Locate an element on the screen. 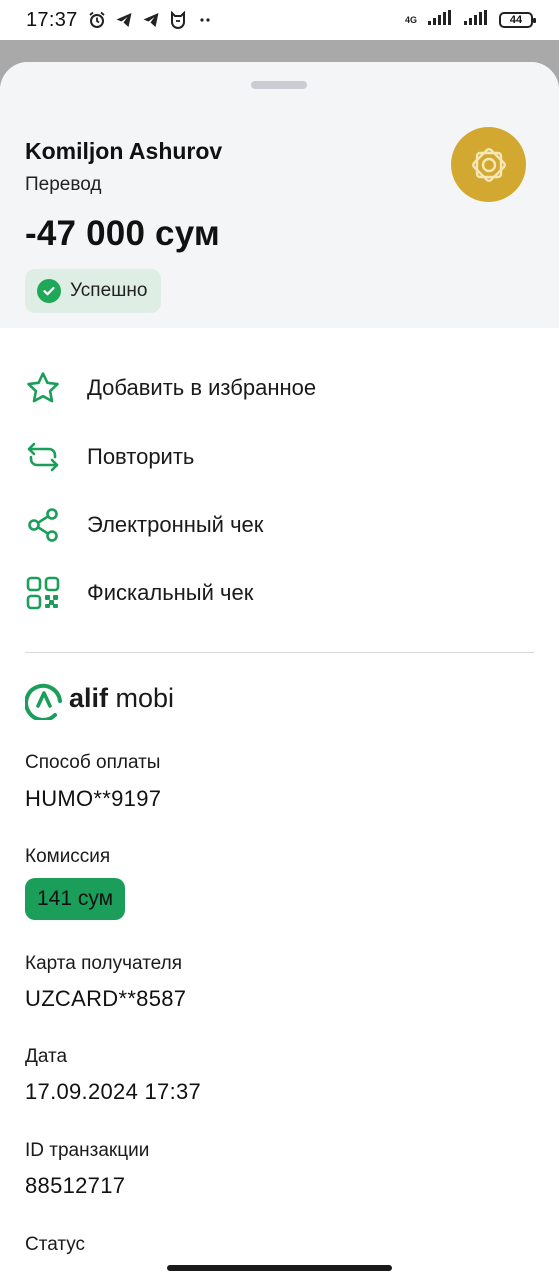 This screenshot has width=559, height=1280. recipient-card-label: Карта получателя is located at coordinates (103, 963).